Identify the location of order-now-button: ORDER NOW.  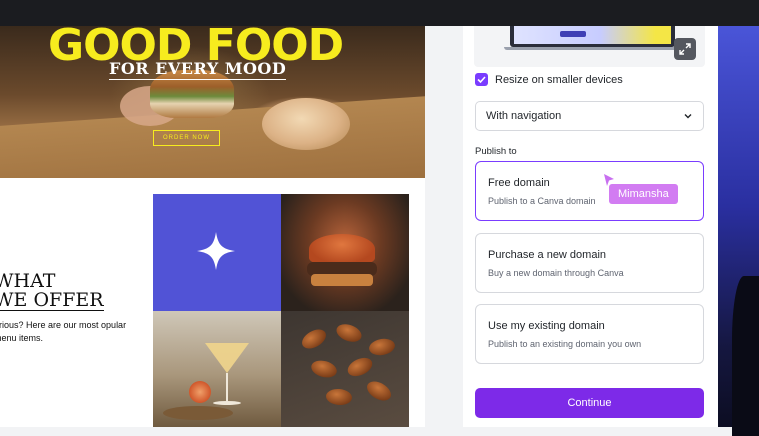
(186, 138).